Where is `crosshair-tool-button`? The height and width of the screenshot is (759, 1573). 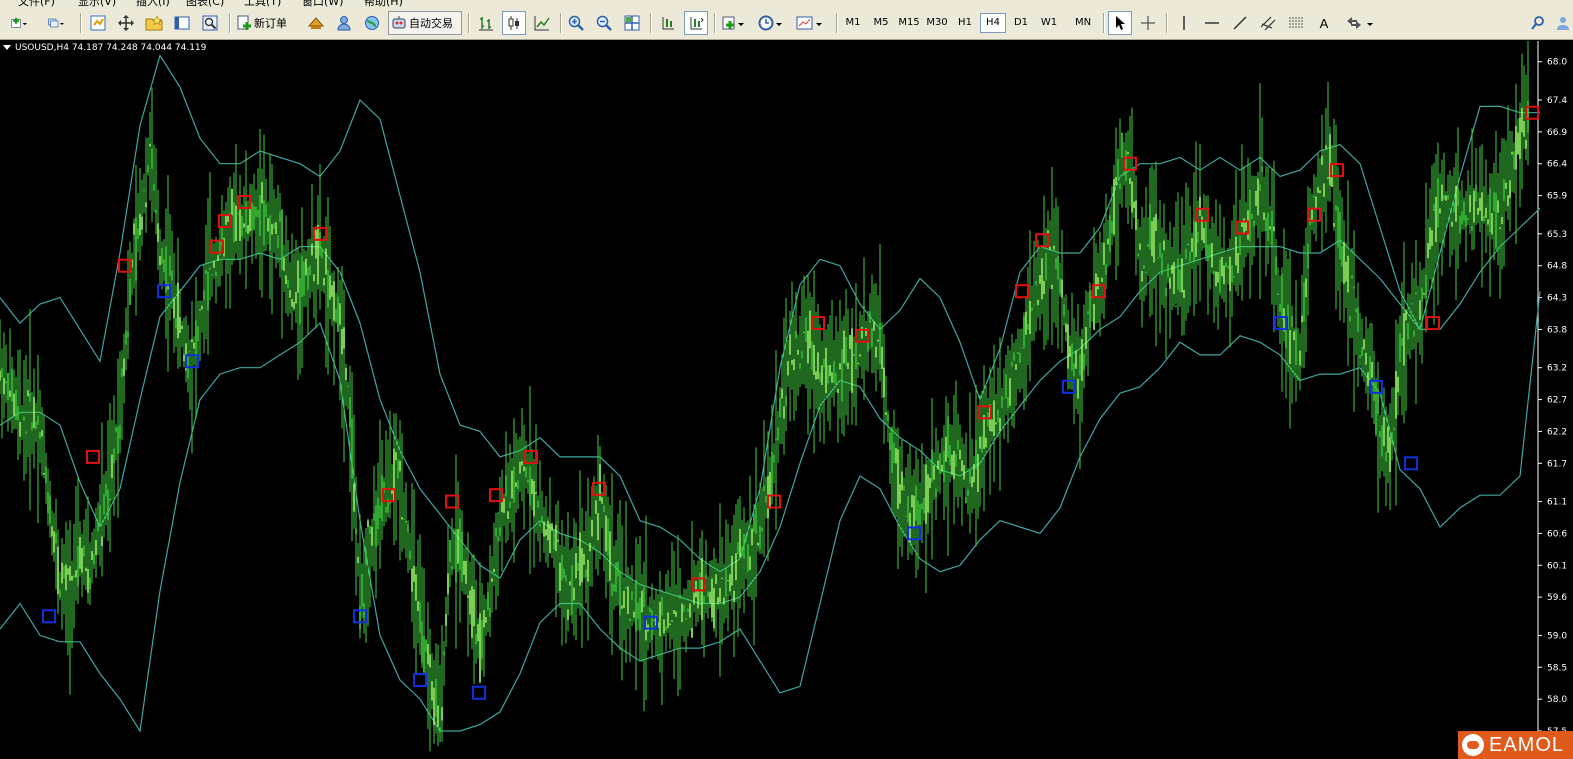
crosshair-tool-button is located at coordinates (1148, 23).